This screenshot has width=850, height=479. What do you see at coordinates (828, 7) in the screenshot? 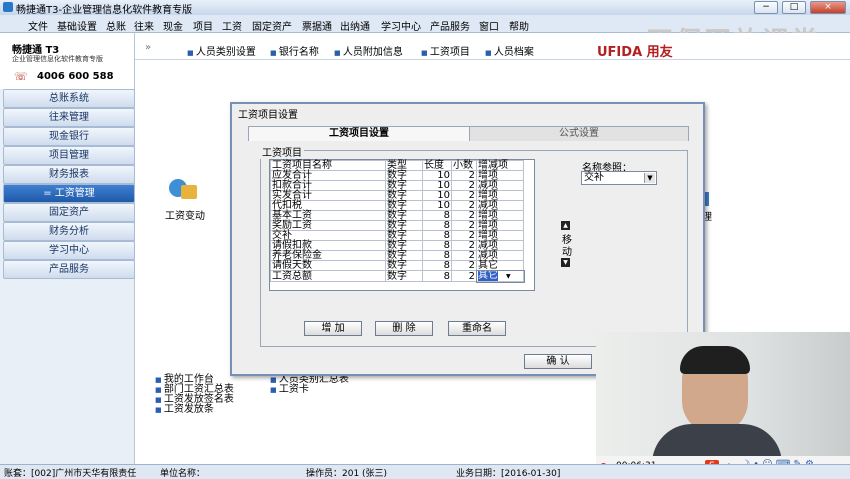
I see `close-button: ×` at bounding box center [828, 7].